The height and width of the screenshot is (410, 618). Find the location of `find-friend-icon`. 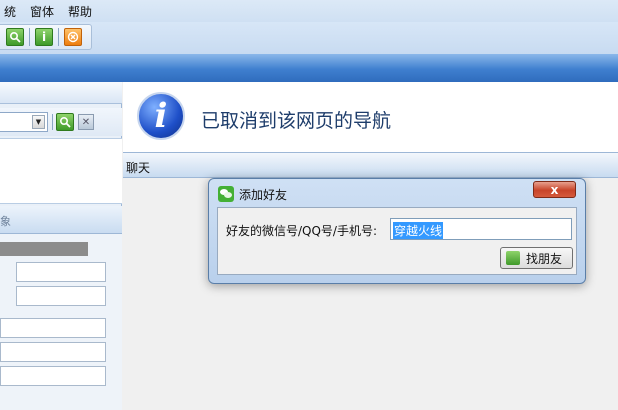

find-friend-icon is located at coordinates (513, 258).